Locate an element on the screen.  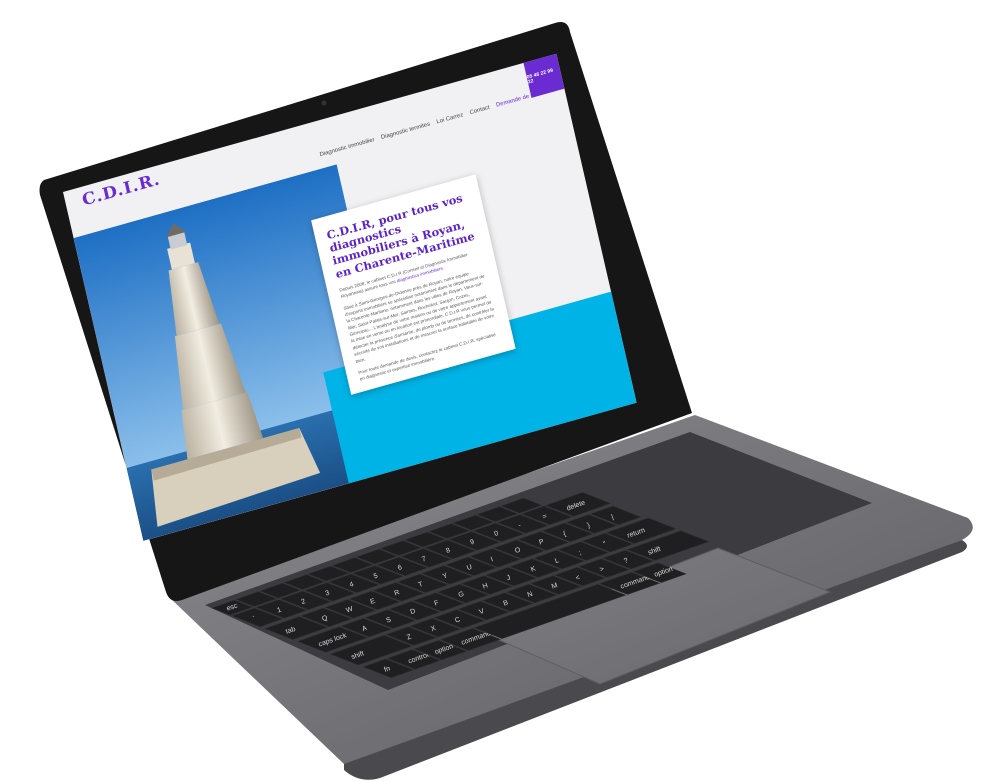
nav-contact: Contact is located at coordinates (479, 110).